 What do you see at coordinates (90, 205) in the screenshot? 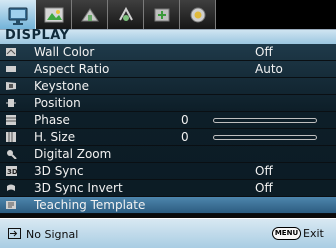
I see `menu-item-label: Teaching Template` at bounding box center [90, 205].